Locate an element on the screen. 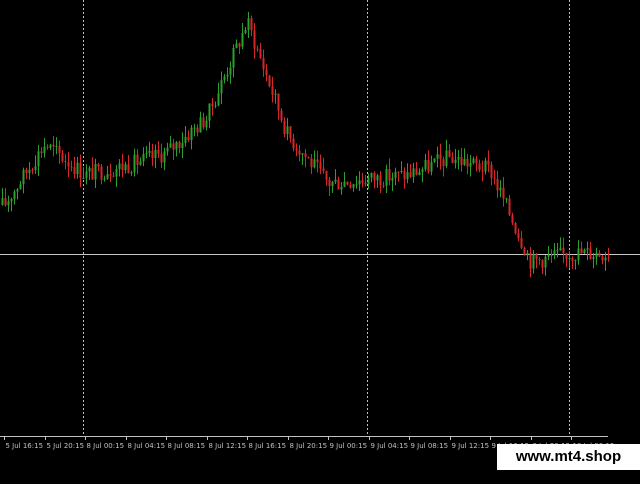  x-tick-label: 9 Jul 12:15 is located at coordinates (471, 446).